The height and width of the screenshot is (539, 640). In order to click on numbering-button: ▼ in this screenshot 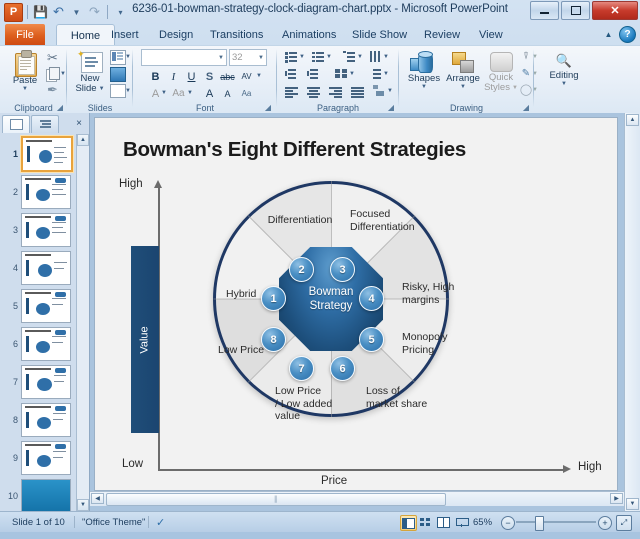, I will do `click(322, 56)`.